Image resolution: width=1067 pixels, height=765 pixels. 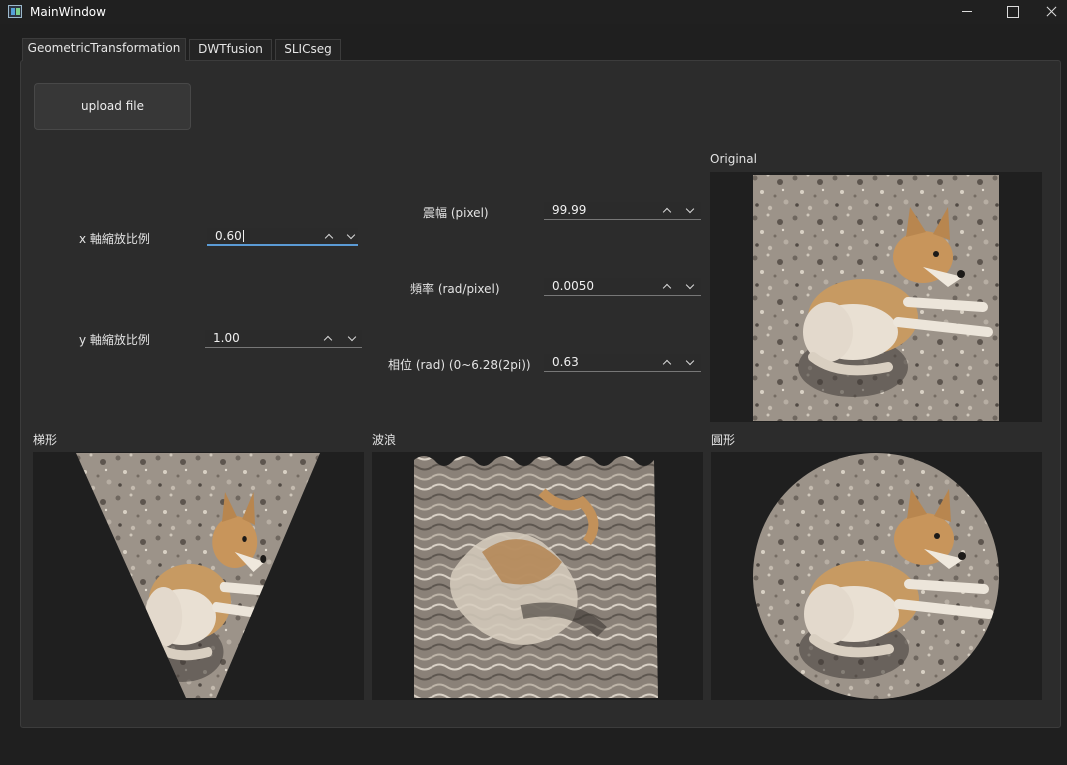 What do you see at coordinates (104, 49) in the screenshot?
I see `tab-geometric-transformation: GeometricTransformation` at bounding box center [104, 49].